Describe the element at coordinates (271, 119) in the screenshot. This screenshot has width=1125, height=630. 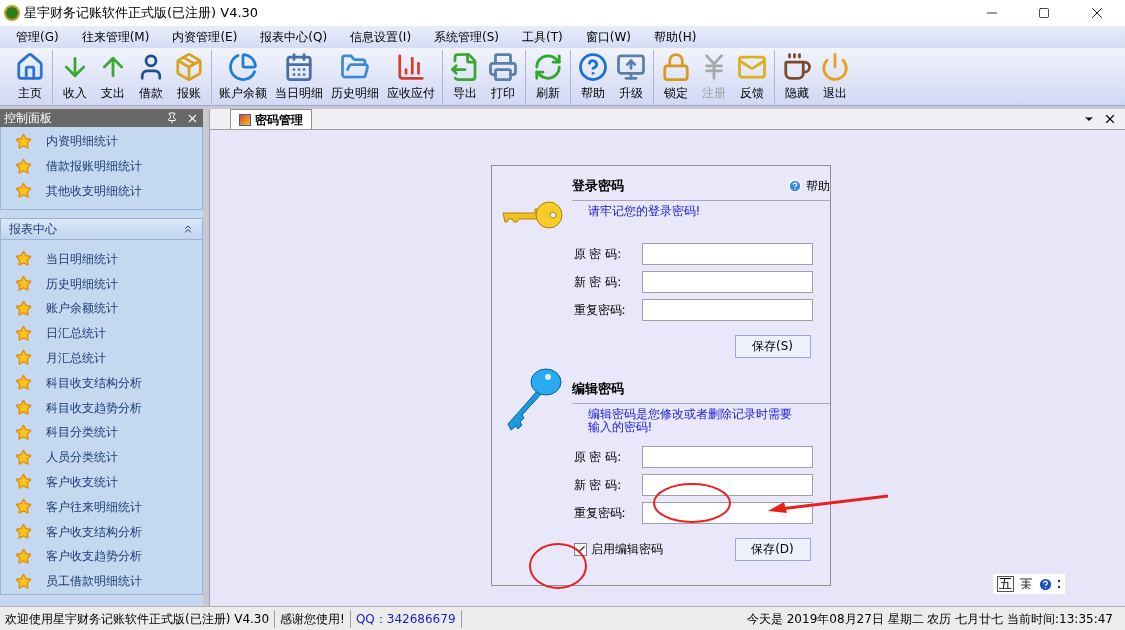
I see `tab: 密码管理` at that location.